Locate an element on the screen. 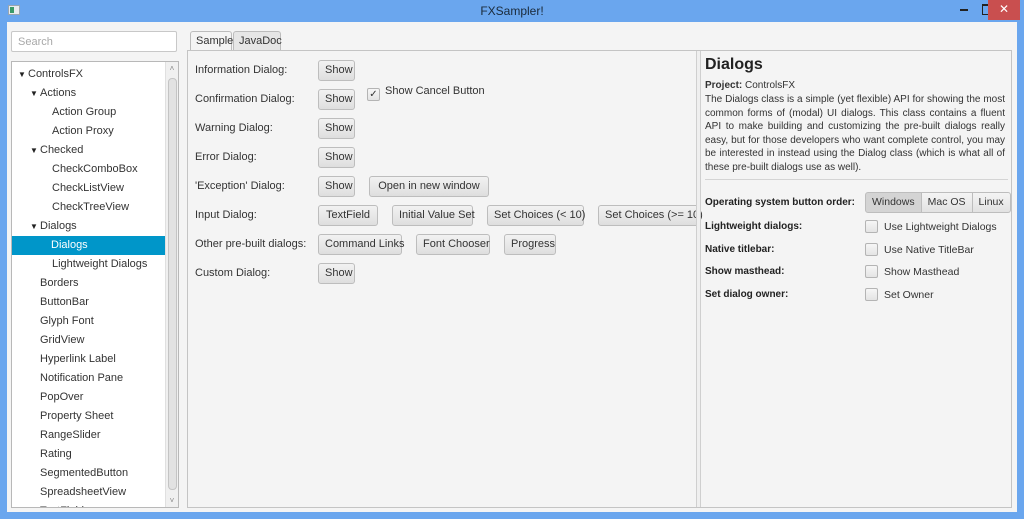 Image resolution: width=1024 pixels, height=519 pixels. title-bar: FXSampler! ✕ is located at coordinates (512, 11).